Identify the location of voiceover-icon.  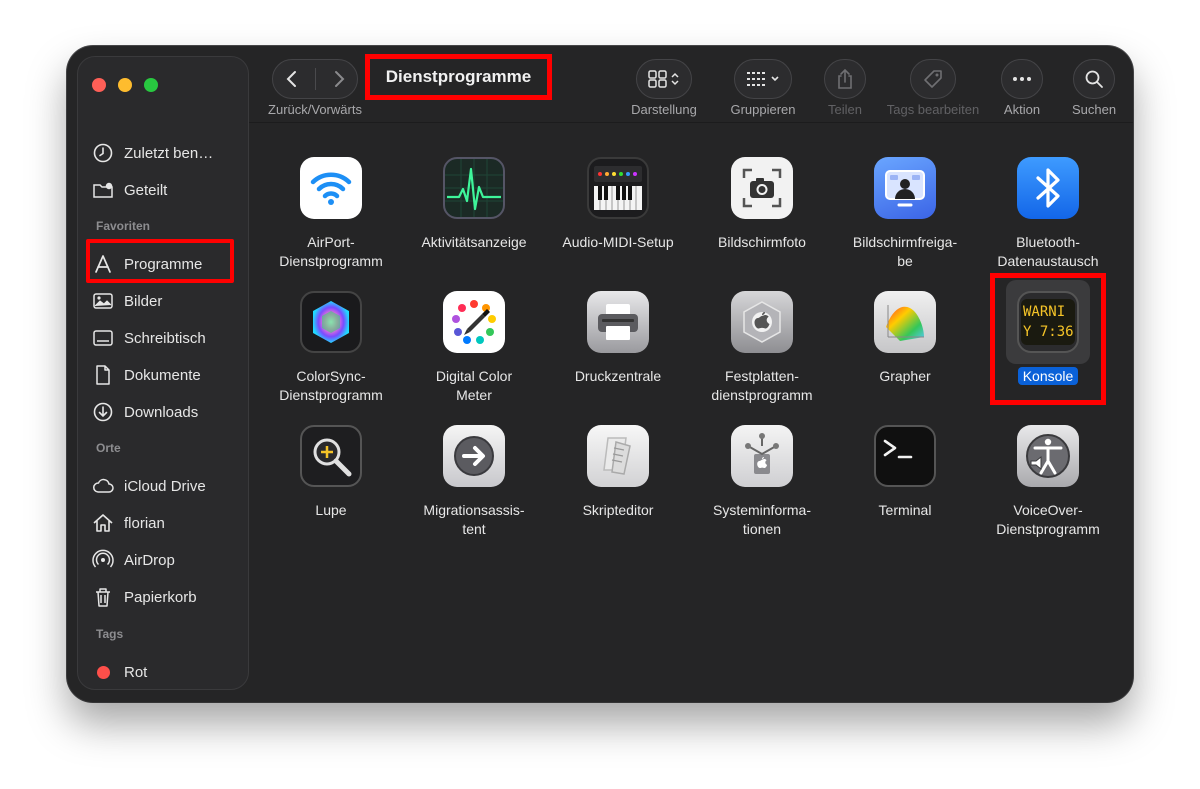
(1048, 456).